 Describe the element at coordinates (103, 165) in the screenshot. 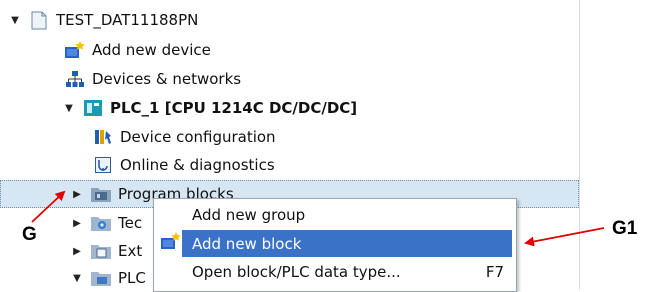

I see `diagnostics-icon` at that location.